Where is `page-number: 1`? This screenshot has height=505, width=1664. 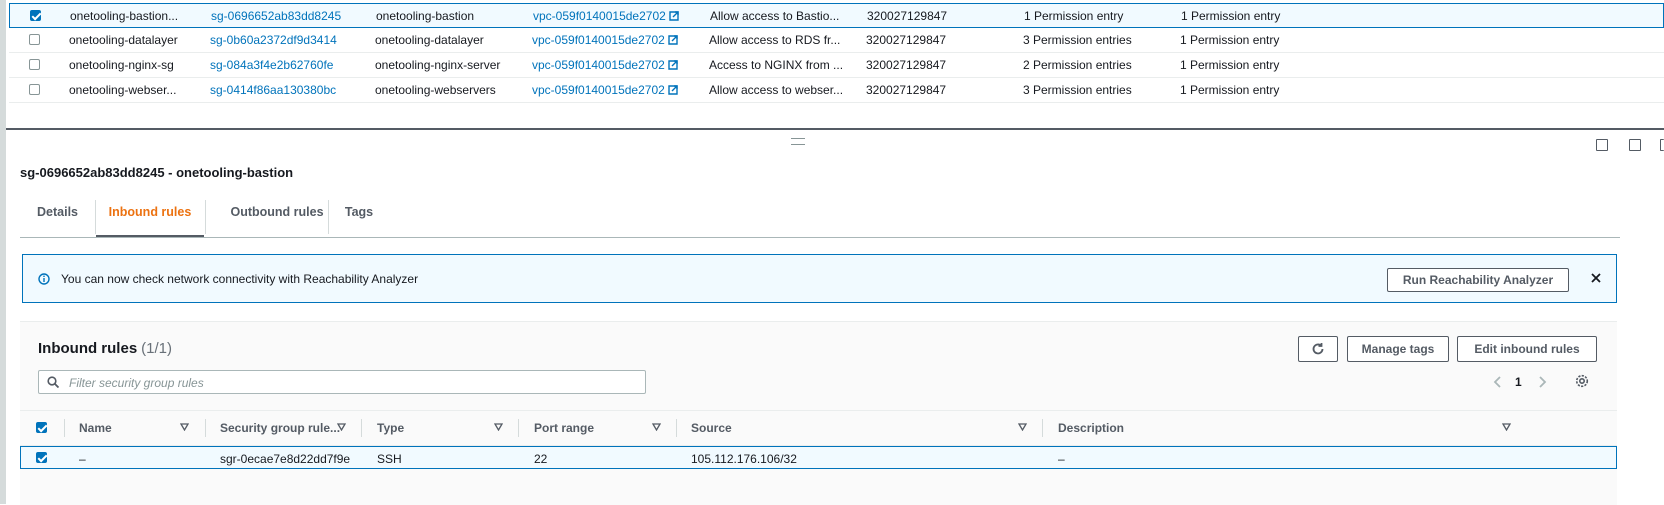
page-number: 1 is located at coordinates (1518, 382).